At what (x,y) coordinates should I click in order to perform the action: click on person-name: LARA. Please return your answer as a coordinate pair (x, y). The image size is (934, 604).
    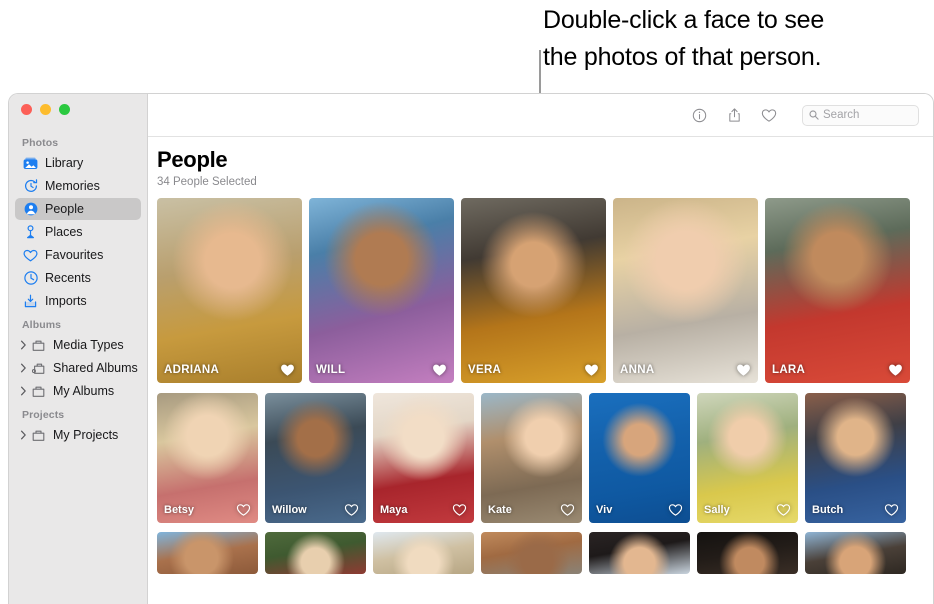
    Looking at the image, I should click on (789, 370).